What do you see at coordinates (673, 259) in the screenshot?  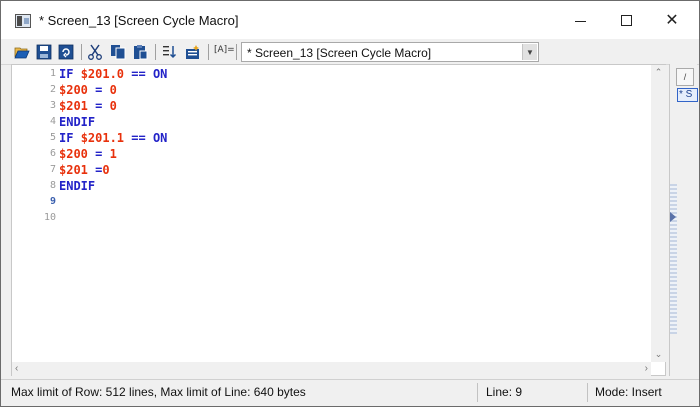 I see `splitter-grip` at bounding box center [673, 259].